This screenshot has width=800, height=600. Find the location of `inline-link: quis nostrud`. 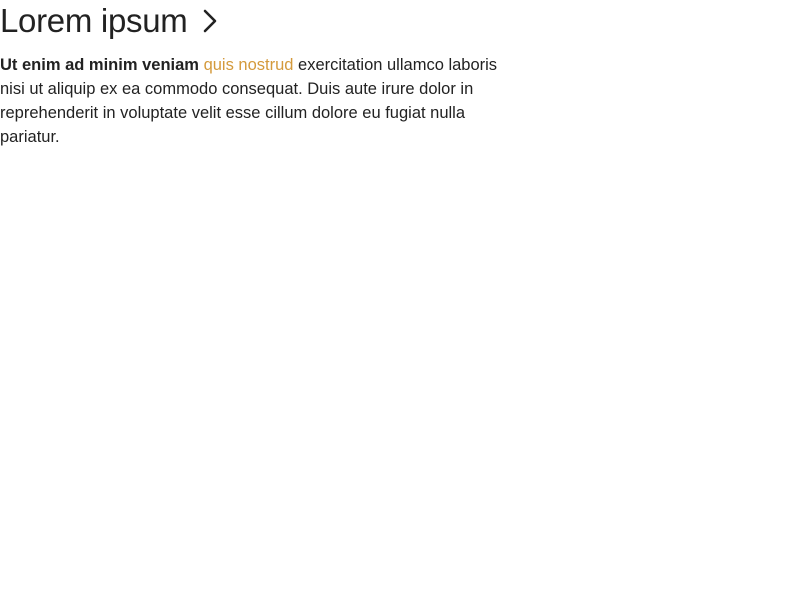

inline-link: quis nostrud is located at coordinates (249, 65).